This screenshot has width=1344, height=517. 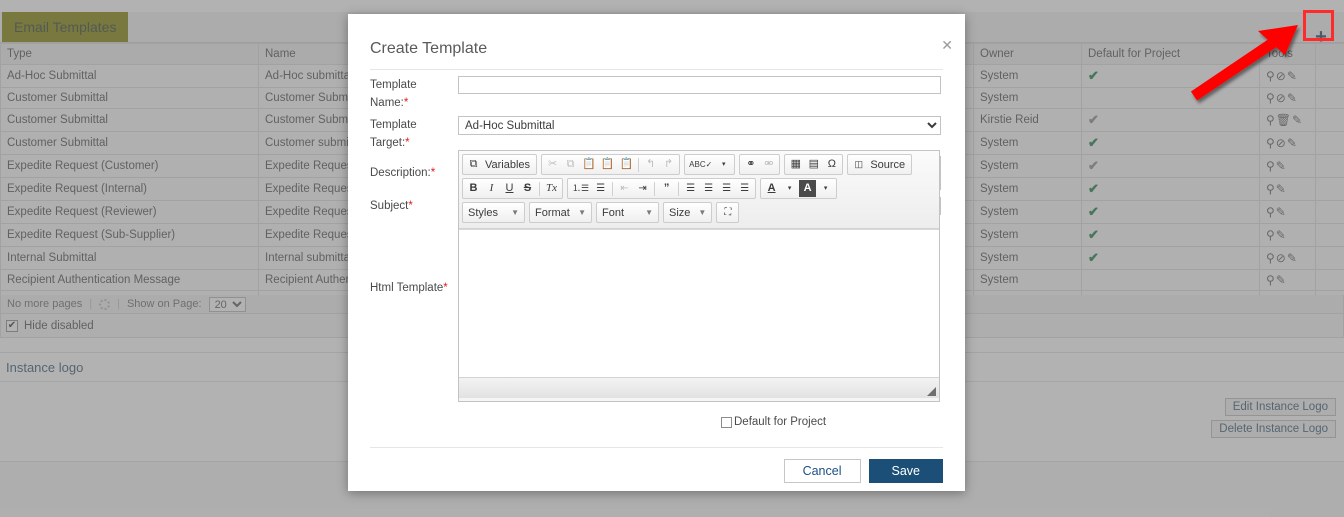 What do you see at coordinates (808, 188) in the screenshot?
I see `background-color-icon: A` at bounding box center [808, 188].